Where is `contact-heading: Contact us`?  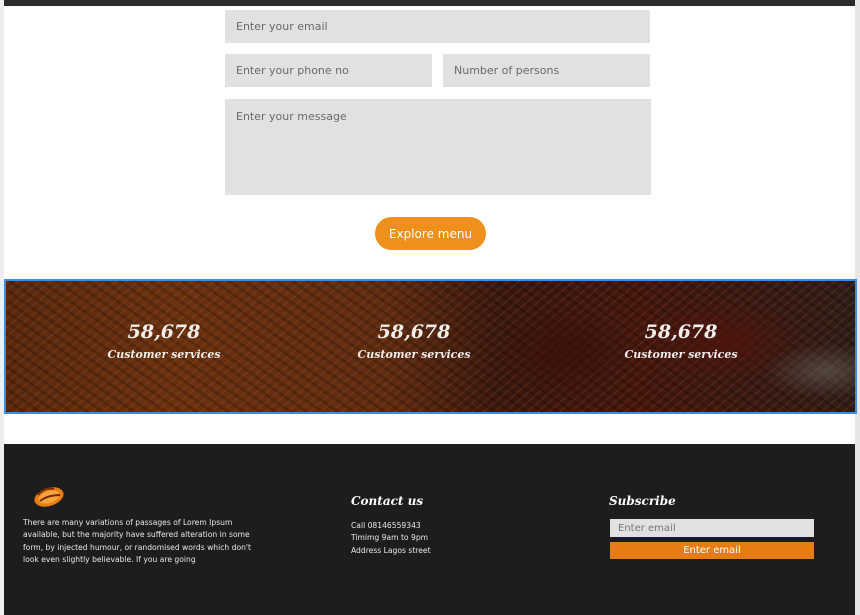
contact-heading: Contact us is located at coordinates (387, 501).